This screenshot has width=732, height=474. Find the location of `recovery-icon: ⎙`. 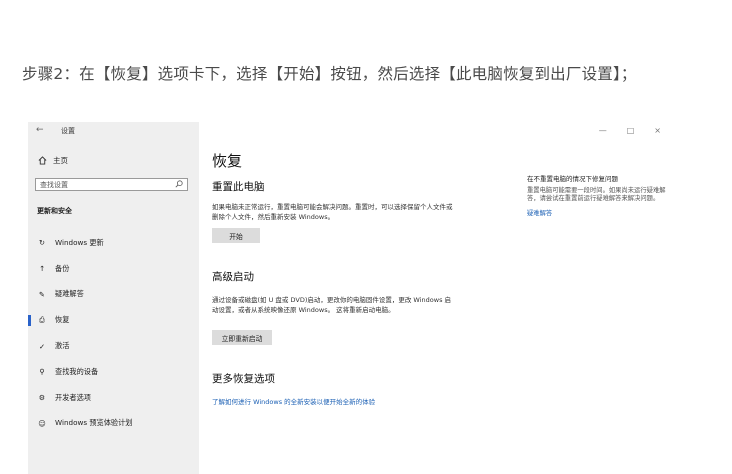

recovery-icon: ⎙ is located at coordinates (42, 320).